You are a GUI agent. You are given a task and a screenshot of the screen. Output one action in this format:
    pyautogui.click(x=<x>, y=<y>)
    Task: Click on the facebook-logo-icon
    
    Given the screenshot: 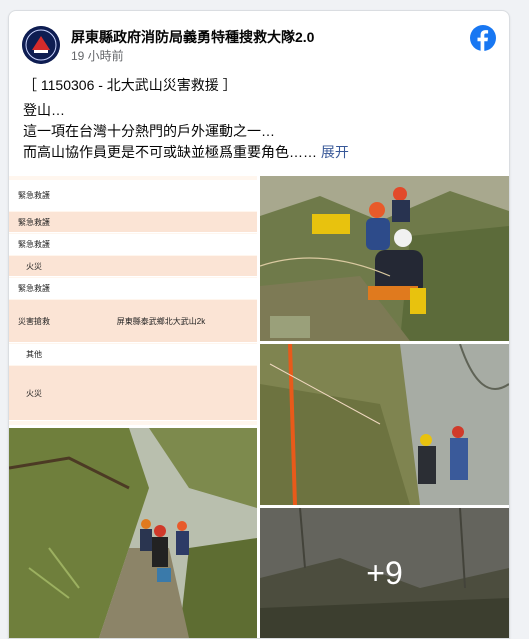 What is the action you would take?
    pyautogui.click(x=483, y=38)
    